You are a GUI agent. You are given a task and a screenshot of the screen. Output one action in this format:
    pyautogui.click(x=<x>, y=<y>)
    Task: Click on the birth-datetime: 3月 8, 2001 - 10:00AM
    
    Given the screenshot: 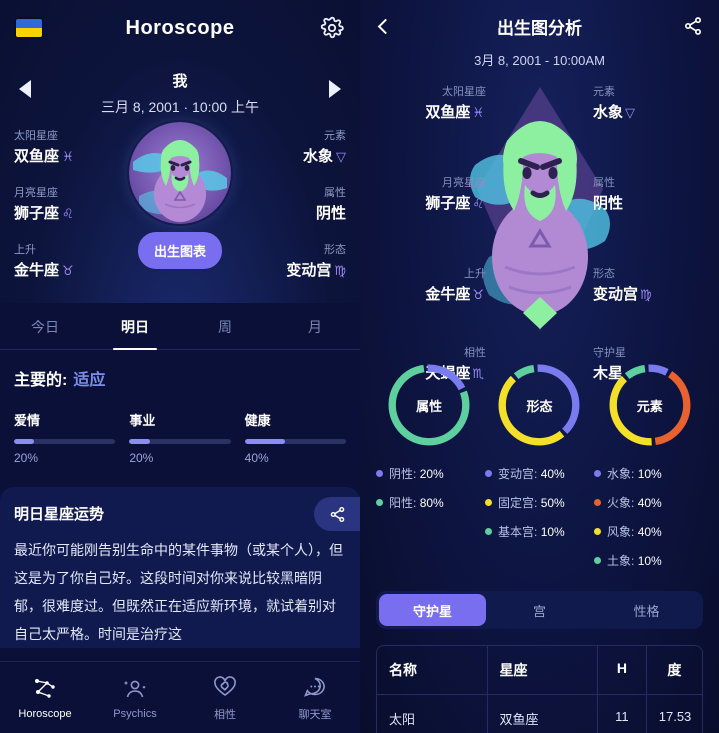 What is the action you would take?
    pyautogui.click(x=539, y=60)
    